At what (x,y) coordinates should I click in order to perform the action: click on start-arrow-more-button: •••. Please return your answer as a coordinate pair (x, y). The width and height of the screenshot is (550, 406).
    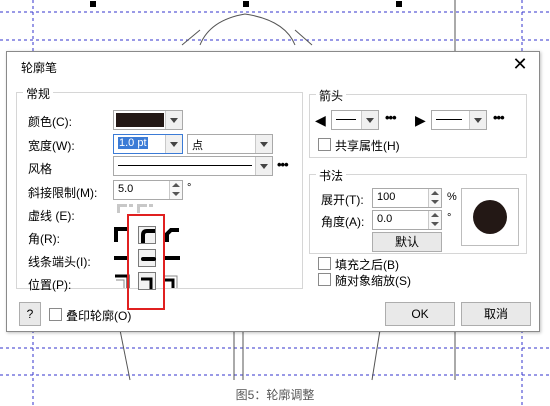
    Looking at the image, I should click on (391, 117).